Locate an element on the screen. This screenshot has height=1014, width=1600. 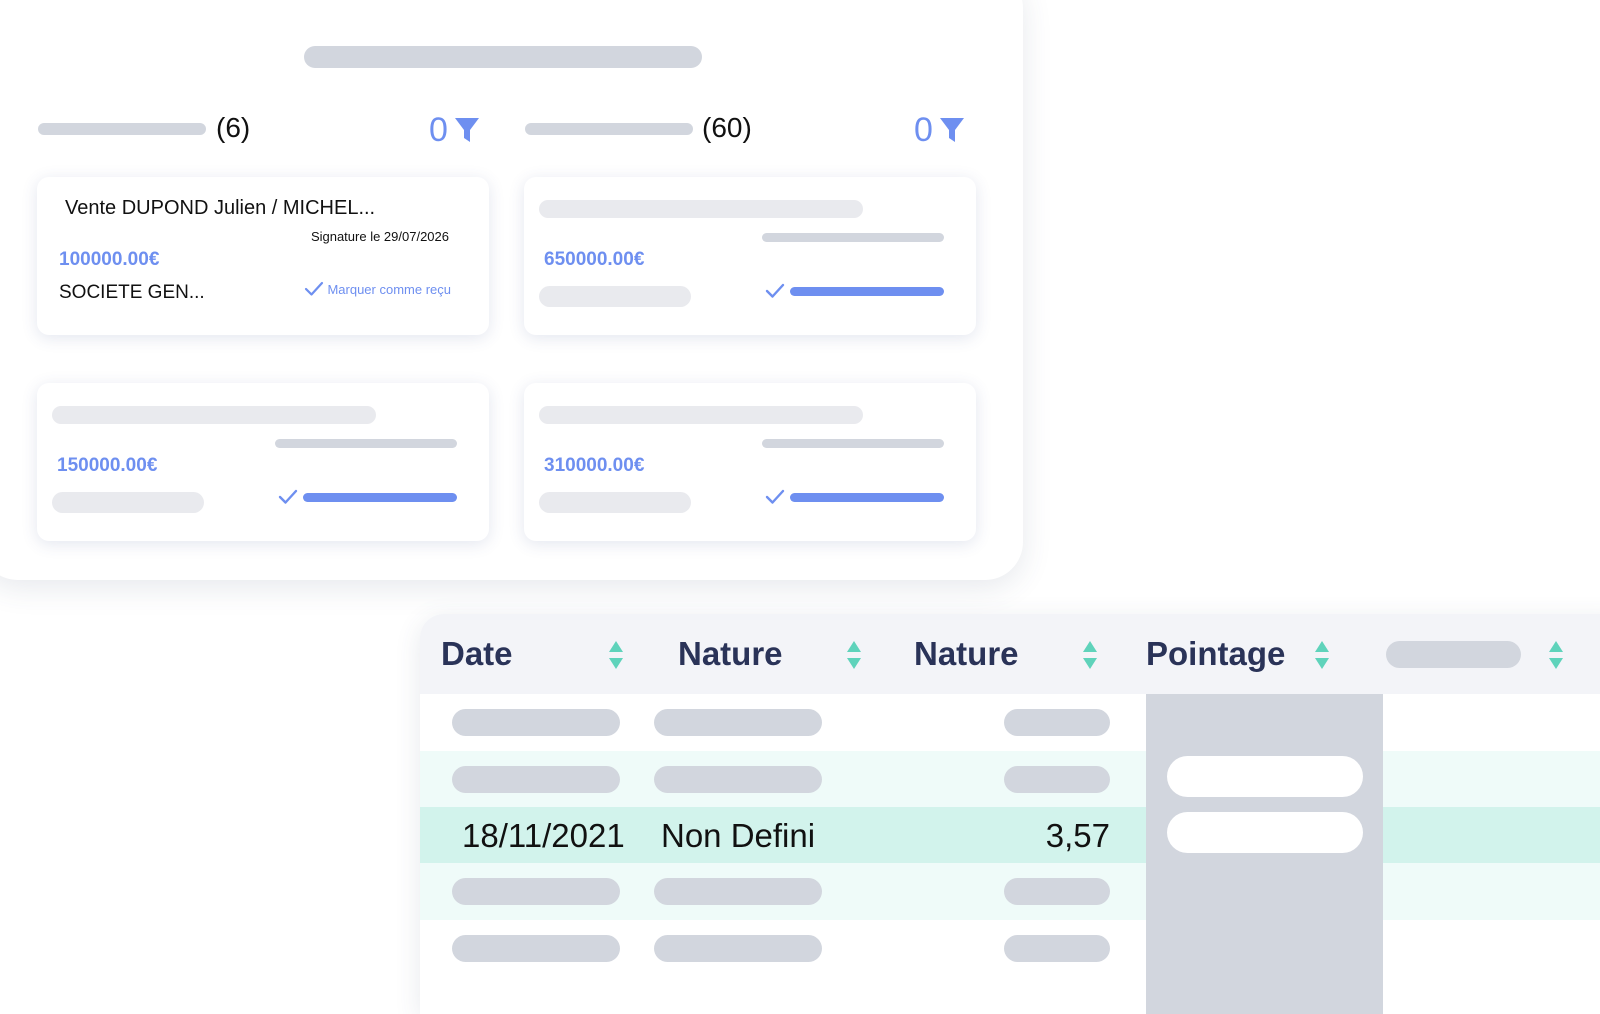
table-header: Date Nature Nature Pointage is located at coordinates (1010, 654).